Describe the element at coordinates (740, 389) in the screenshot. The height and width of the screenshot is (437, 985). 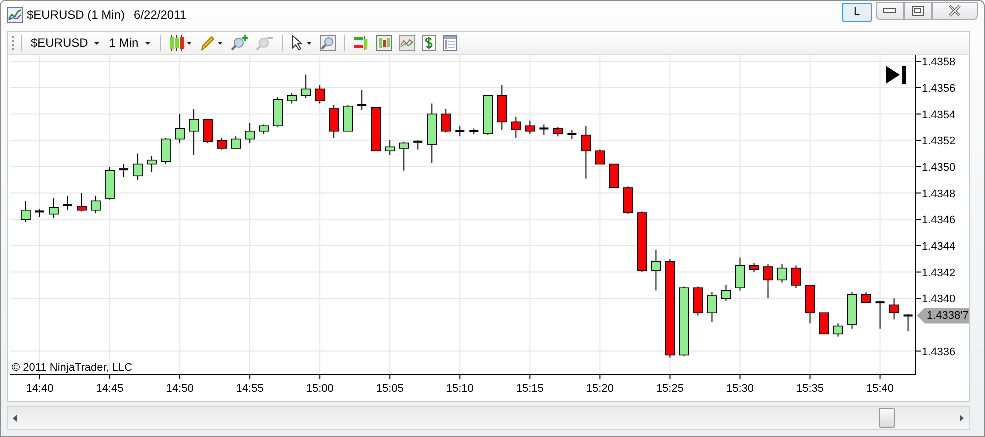
I see `time-label: 15:30` at that location.